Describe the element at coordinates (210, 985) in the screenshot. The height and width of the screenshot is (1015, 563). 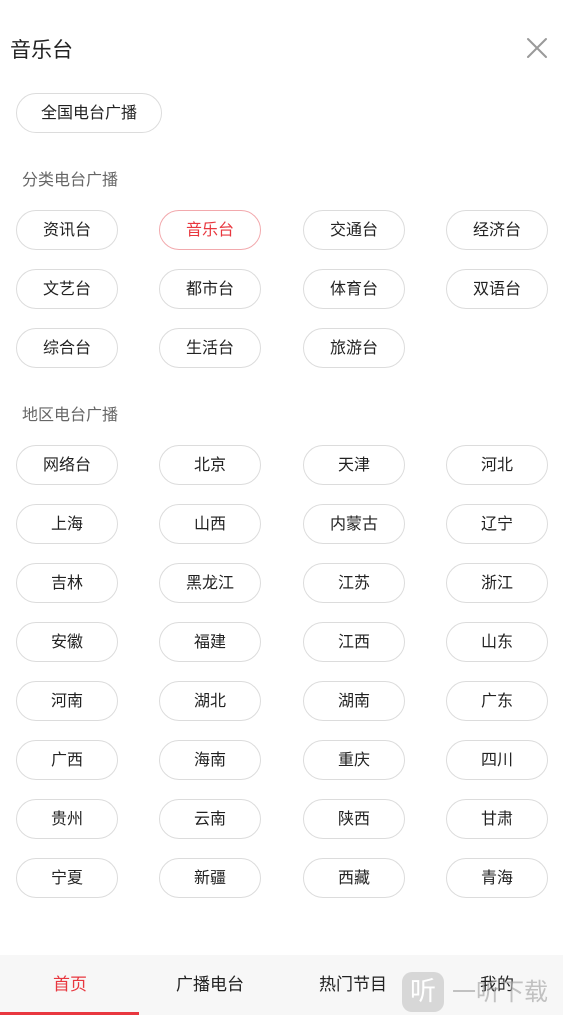
I see `nav-tab: 广播电台` at that location.